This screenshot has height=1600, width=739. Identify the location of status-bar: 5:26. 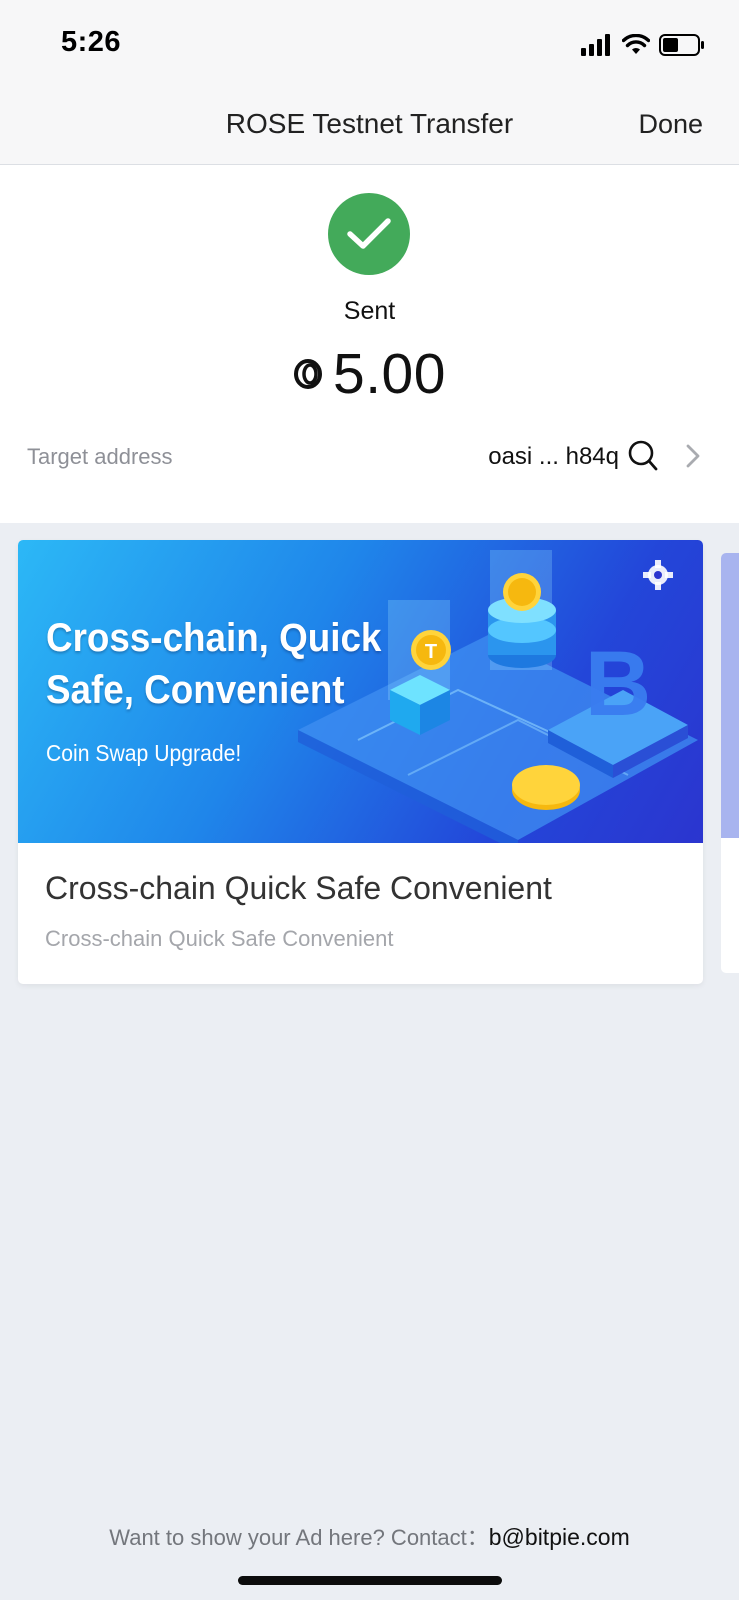
(369, 44).